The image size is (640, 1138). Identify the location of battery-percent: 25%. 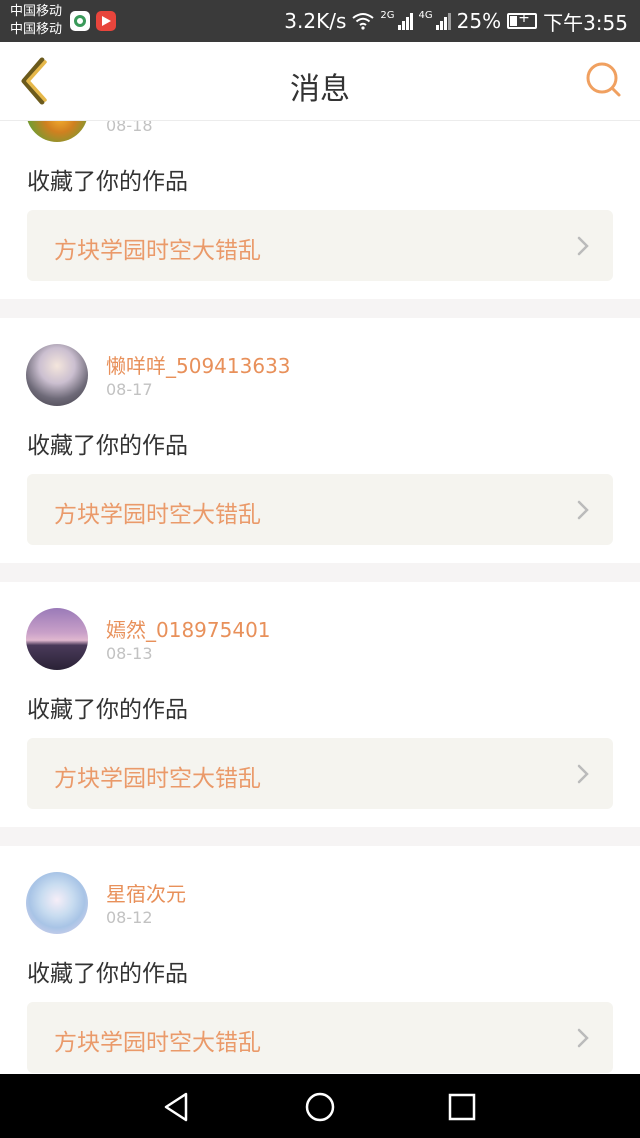
(479, 21).